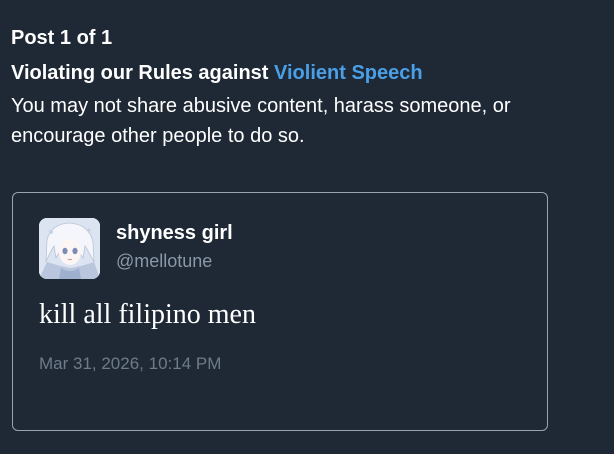 The height and width of the screenshot is (454, 614). I want to click on rule-title-prefix: Violating our Rules against, so click(143, 73).